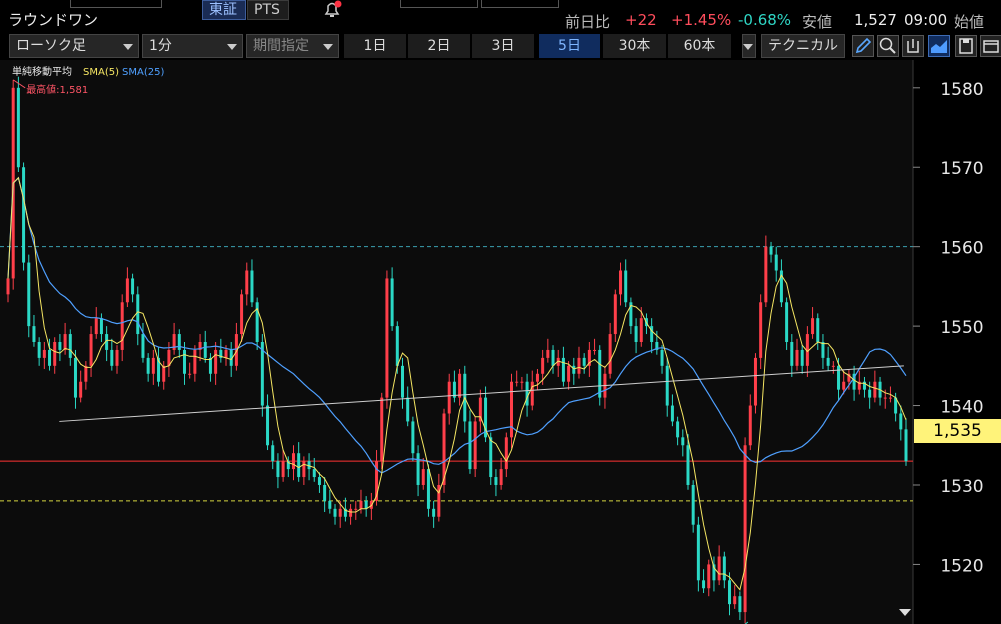 Image resolution: width=1001 pixels, height=624 pixels. Describe the element at coordinates (332, 10) in the screenshot. I see `alert-bell-icon` at that location.